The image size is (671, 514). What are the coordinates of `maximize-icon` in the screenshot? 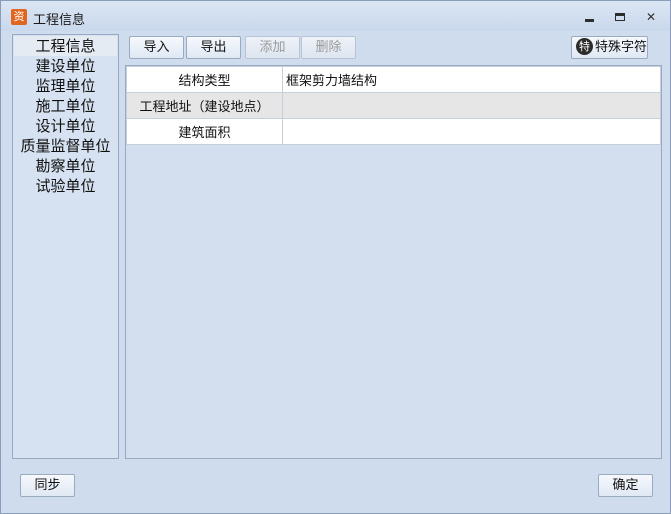 It's located at (620, 17).